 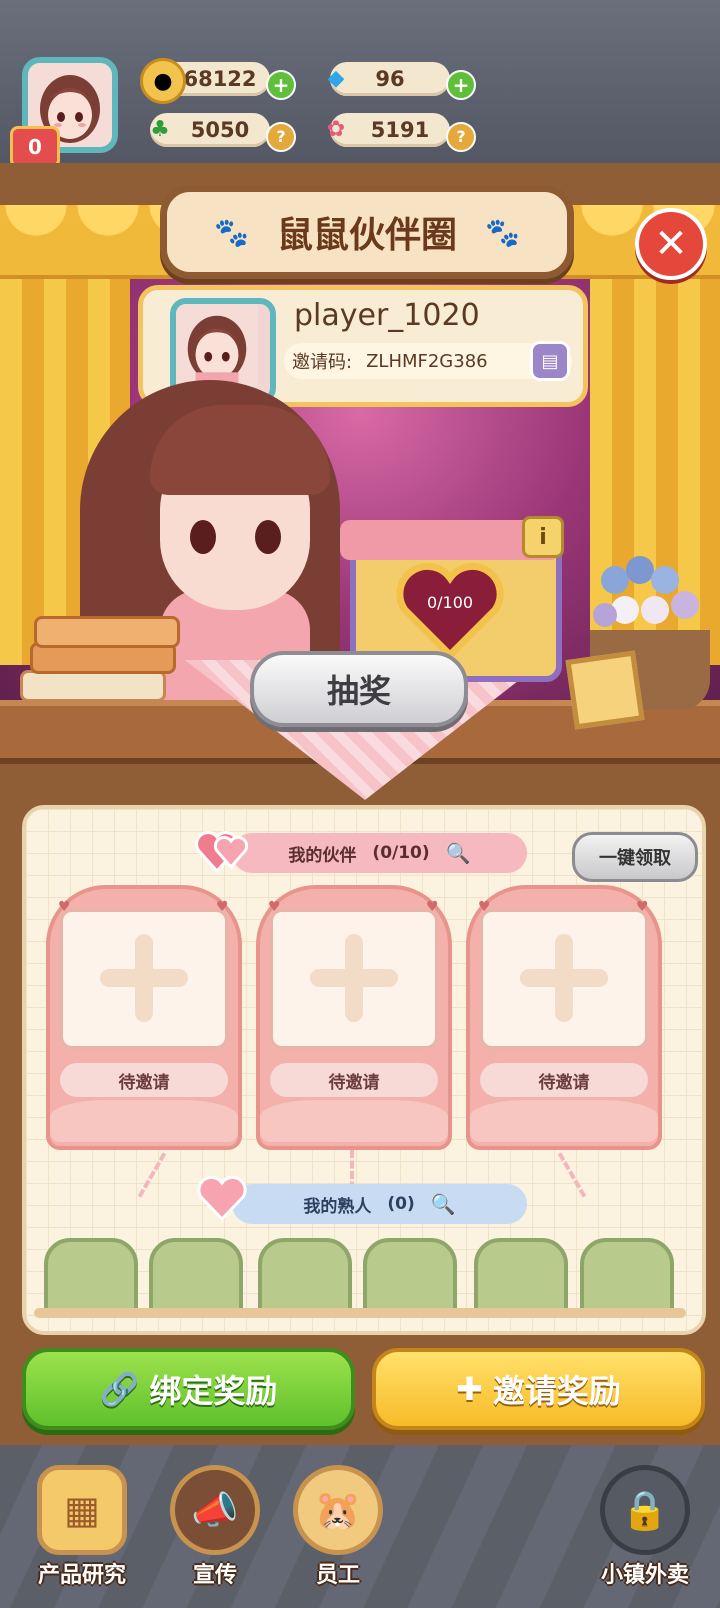 What do you see at coordinates (222, 852) in the screenshot?
I see `double-heart-icon` at bounding box center [222, 852].